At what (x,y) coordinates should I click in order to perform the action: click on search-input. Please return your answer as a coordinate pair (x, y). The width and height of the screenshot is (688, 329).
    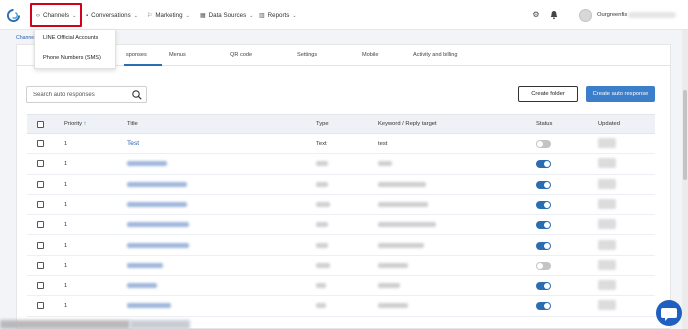
    Looking at the image, I should click on (81, 95).